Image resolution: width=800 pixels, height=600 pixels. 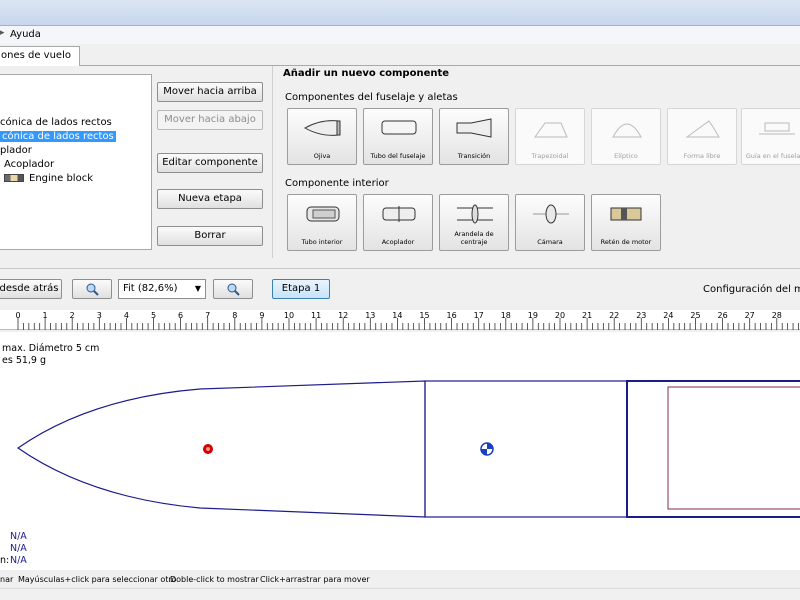 I want to click on menu-bar: ▸ Ayuda, so click(x=400, y=35).